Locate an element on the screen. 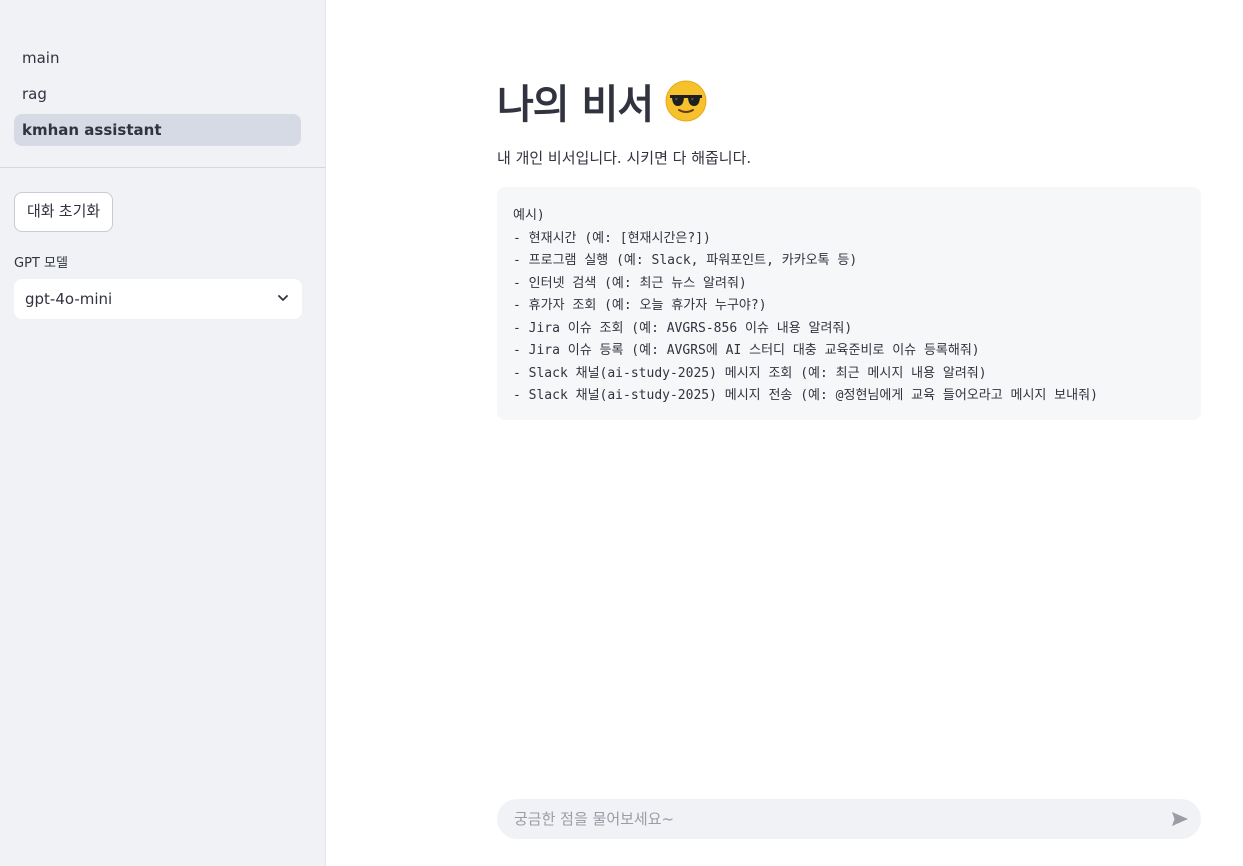 The height and width of the screenshot is (866, 1243). code-line: - 휴가자 조회 (예: 오늘 휴가자 누구야?) is located at coordinates (640, 305).